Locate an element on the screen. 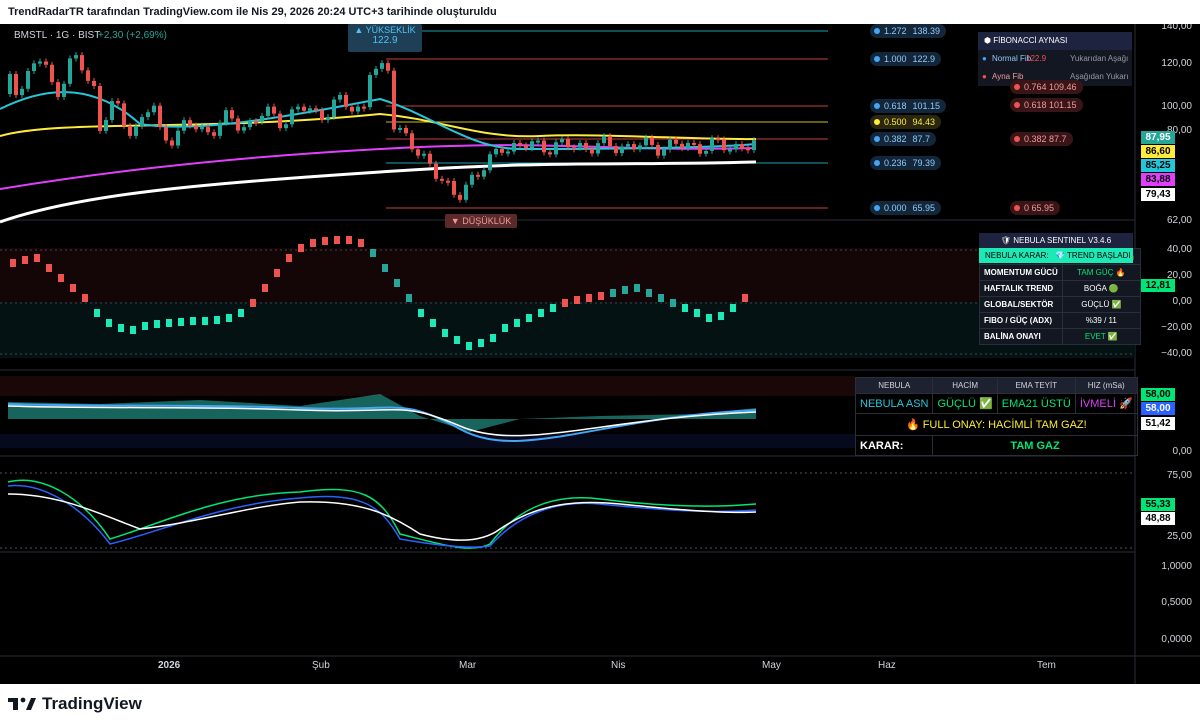  price-value-box: 51,42 is located at coordinates (1158, 423).